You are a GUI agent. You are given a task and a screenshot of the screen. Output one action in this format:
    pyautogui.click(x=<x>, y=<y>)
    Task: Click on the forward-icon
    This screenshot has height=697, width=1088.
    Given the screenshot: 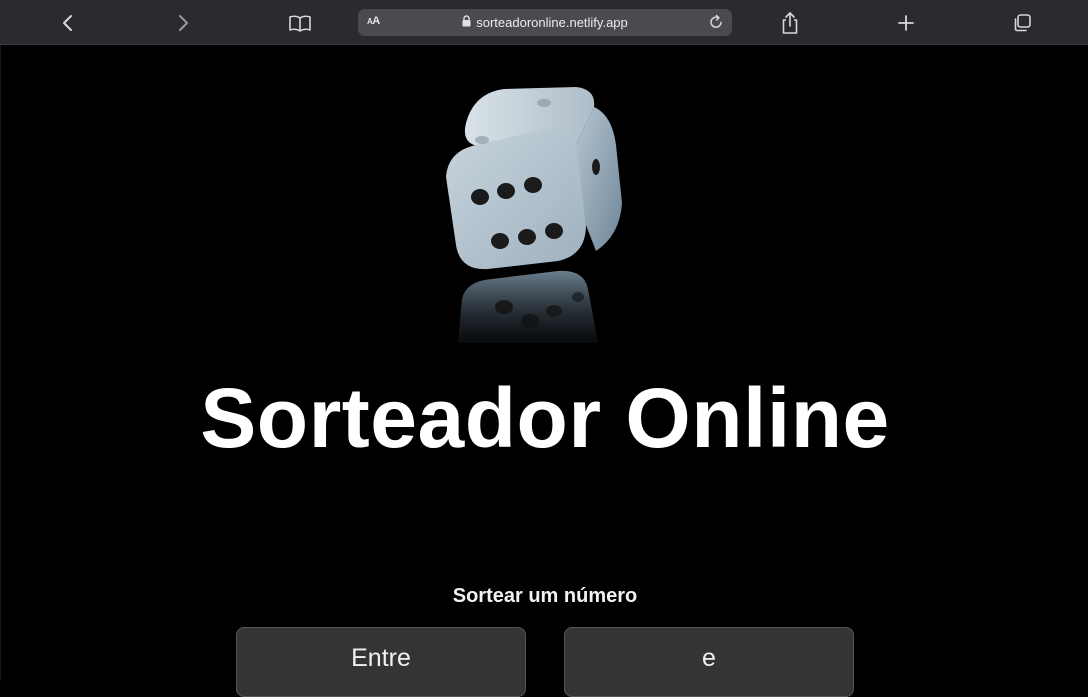 What is the action you would take?
    pyautogui.click(x=183, y=23)
    